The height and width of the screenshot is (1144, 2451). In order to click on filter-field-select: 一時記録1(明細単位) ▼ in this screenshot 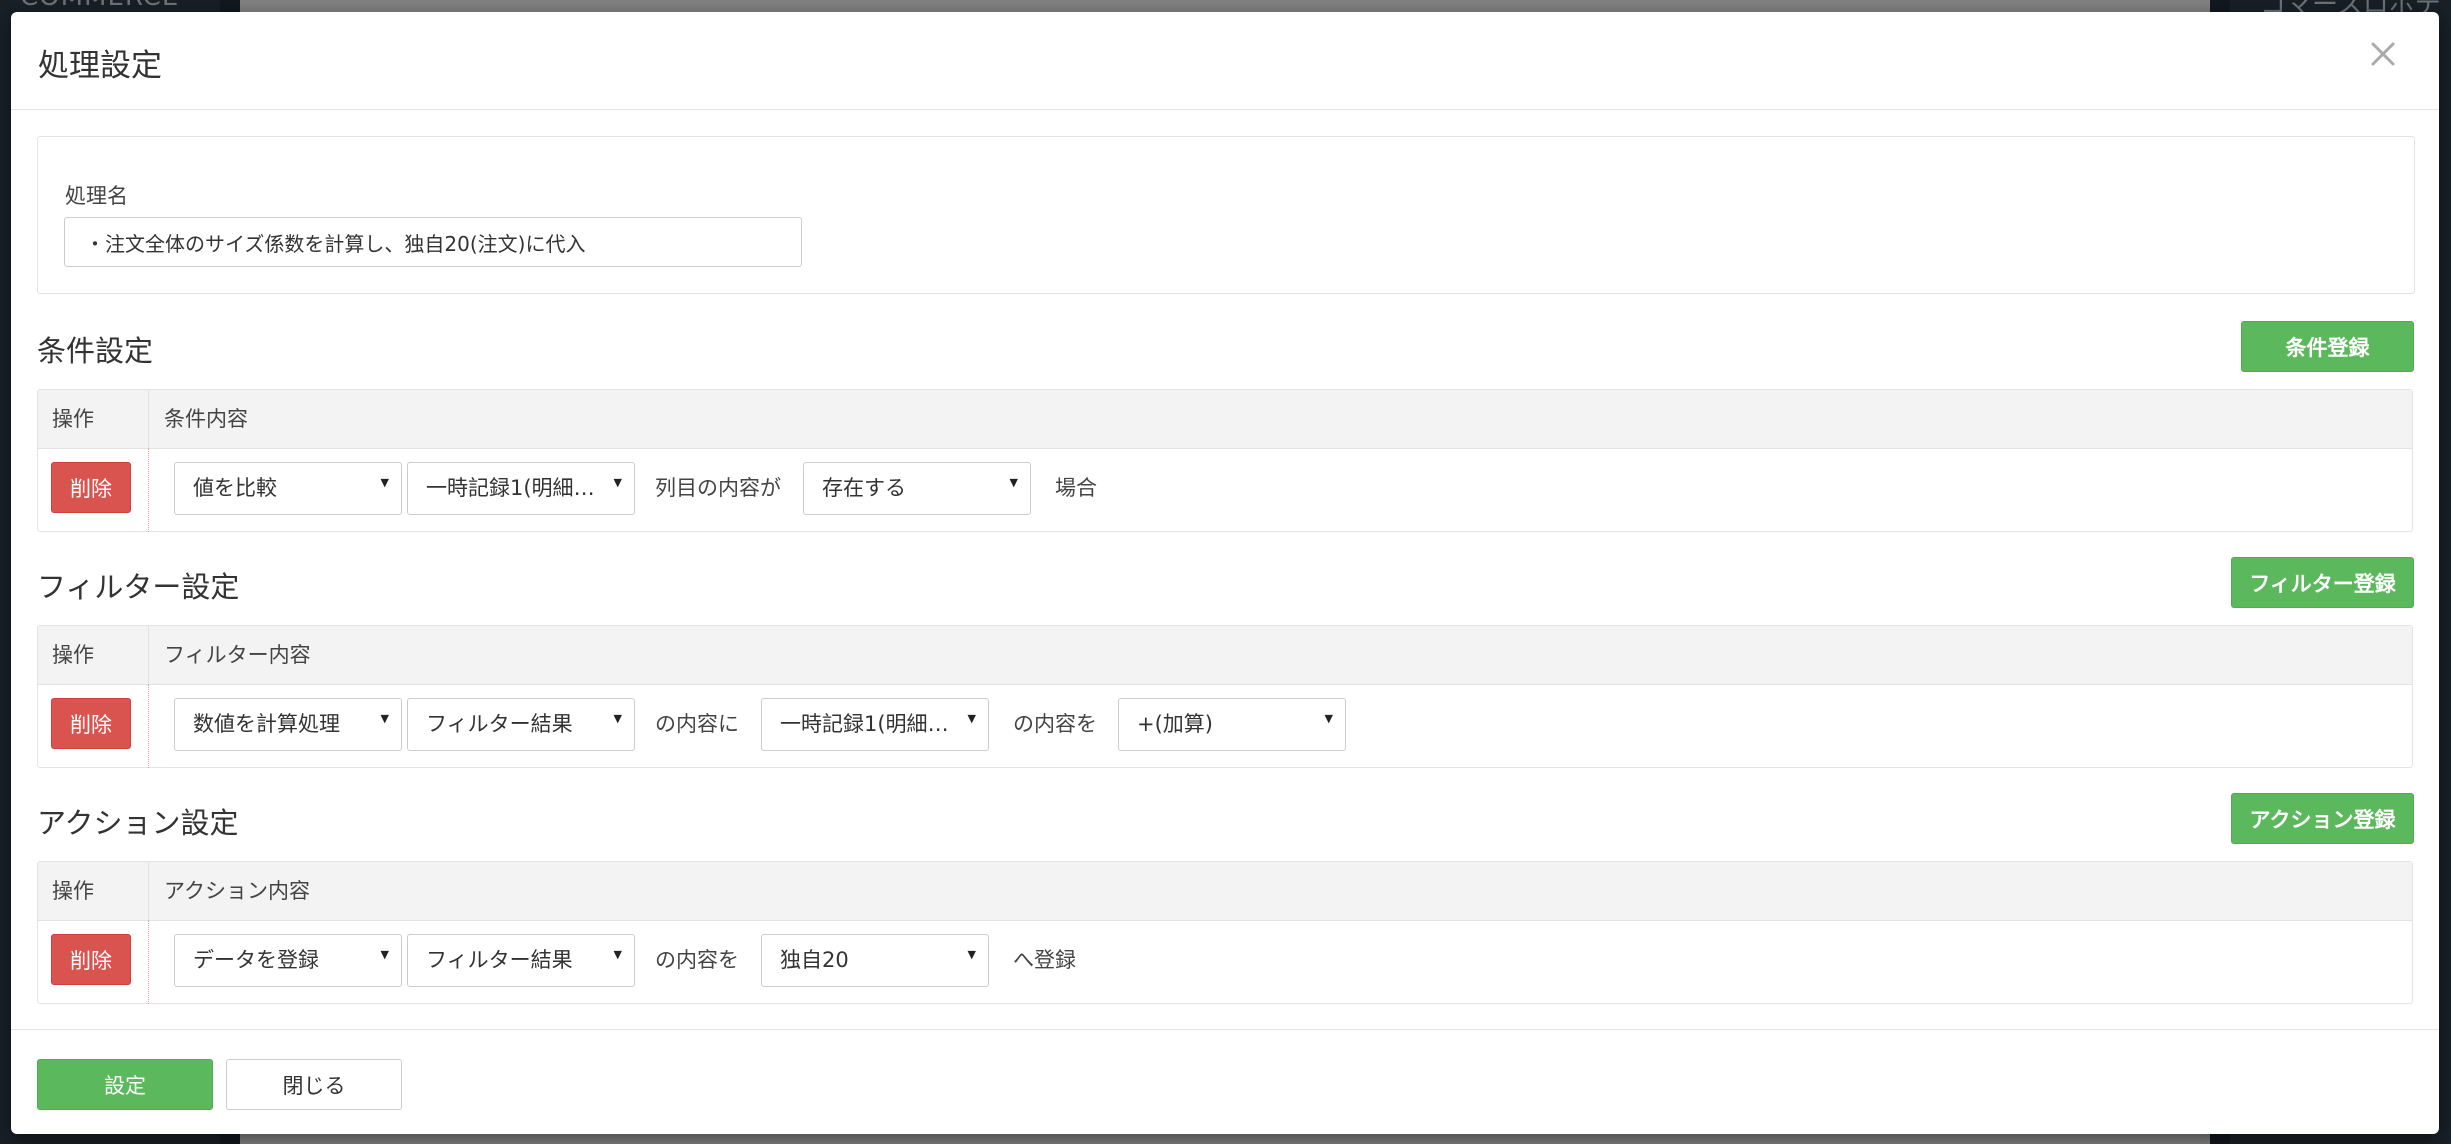, I will do `click(875, 724)`.